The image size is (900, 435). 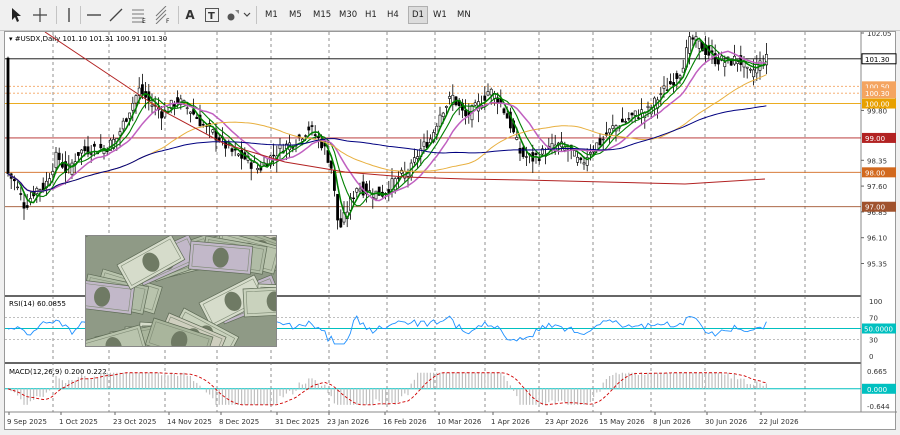 I want to click on price-scale-label: 97.60, so click(x=877, y=187).